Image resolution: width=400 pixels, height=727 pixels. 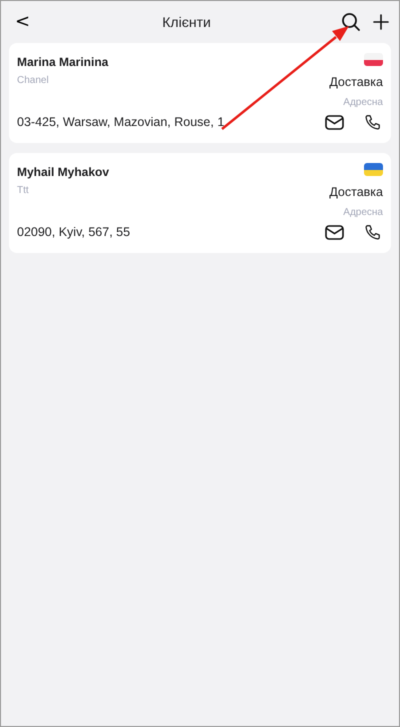 I want to click on client-name: Marina Marinina, so click(x=62, y=62).